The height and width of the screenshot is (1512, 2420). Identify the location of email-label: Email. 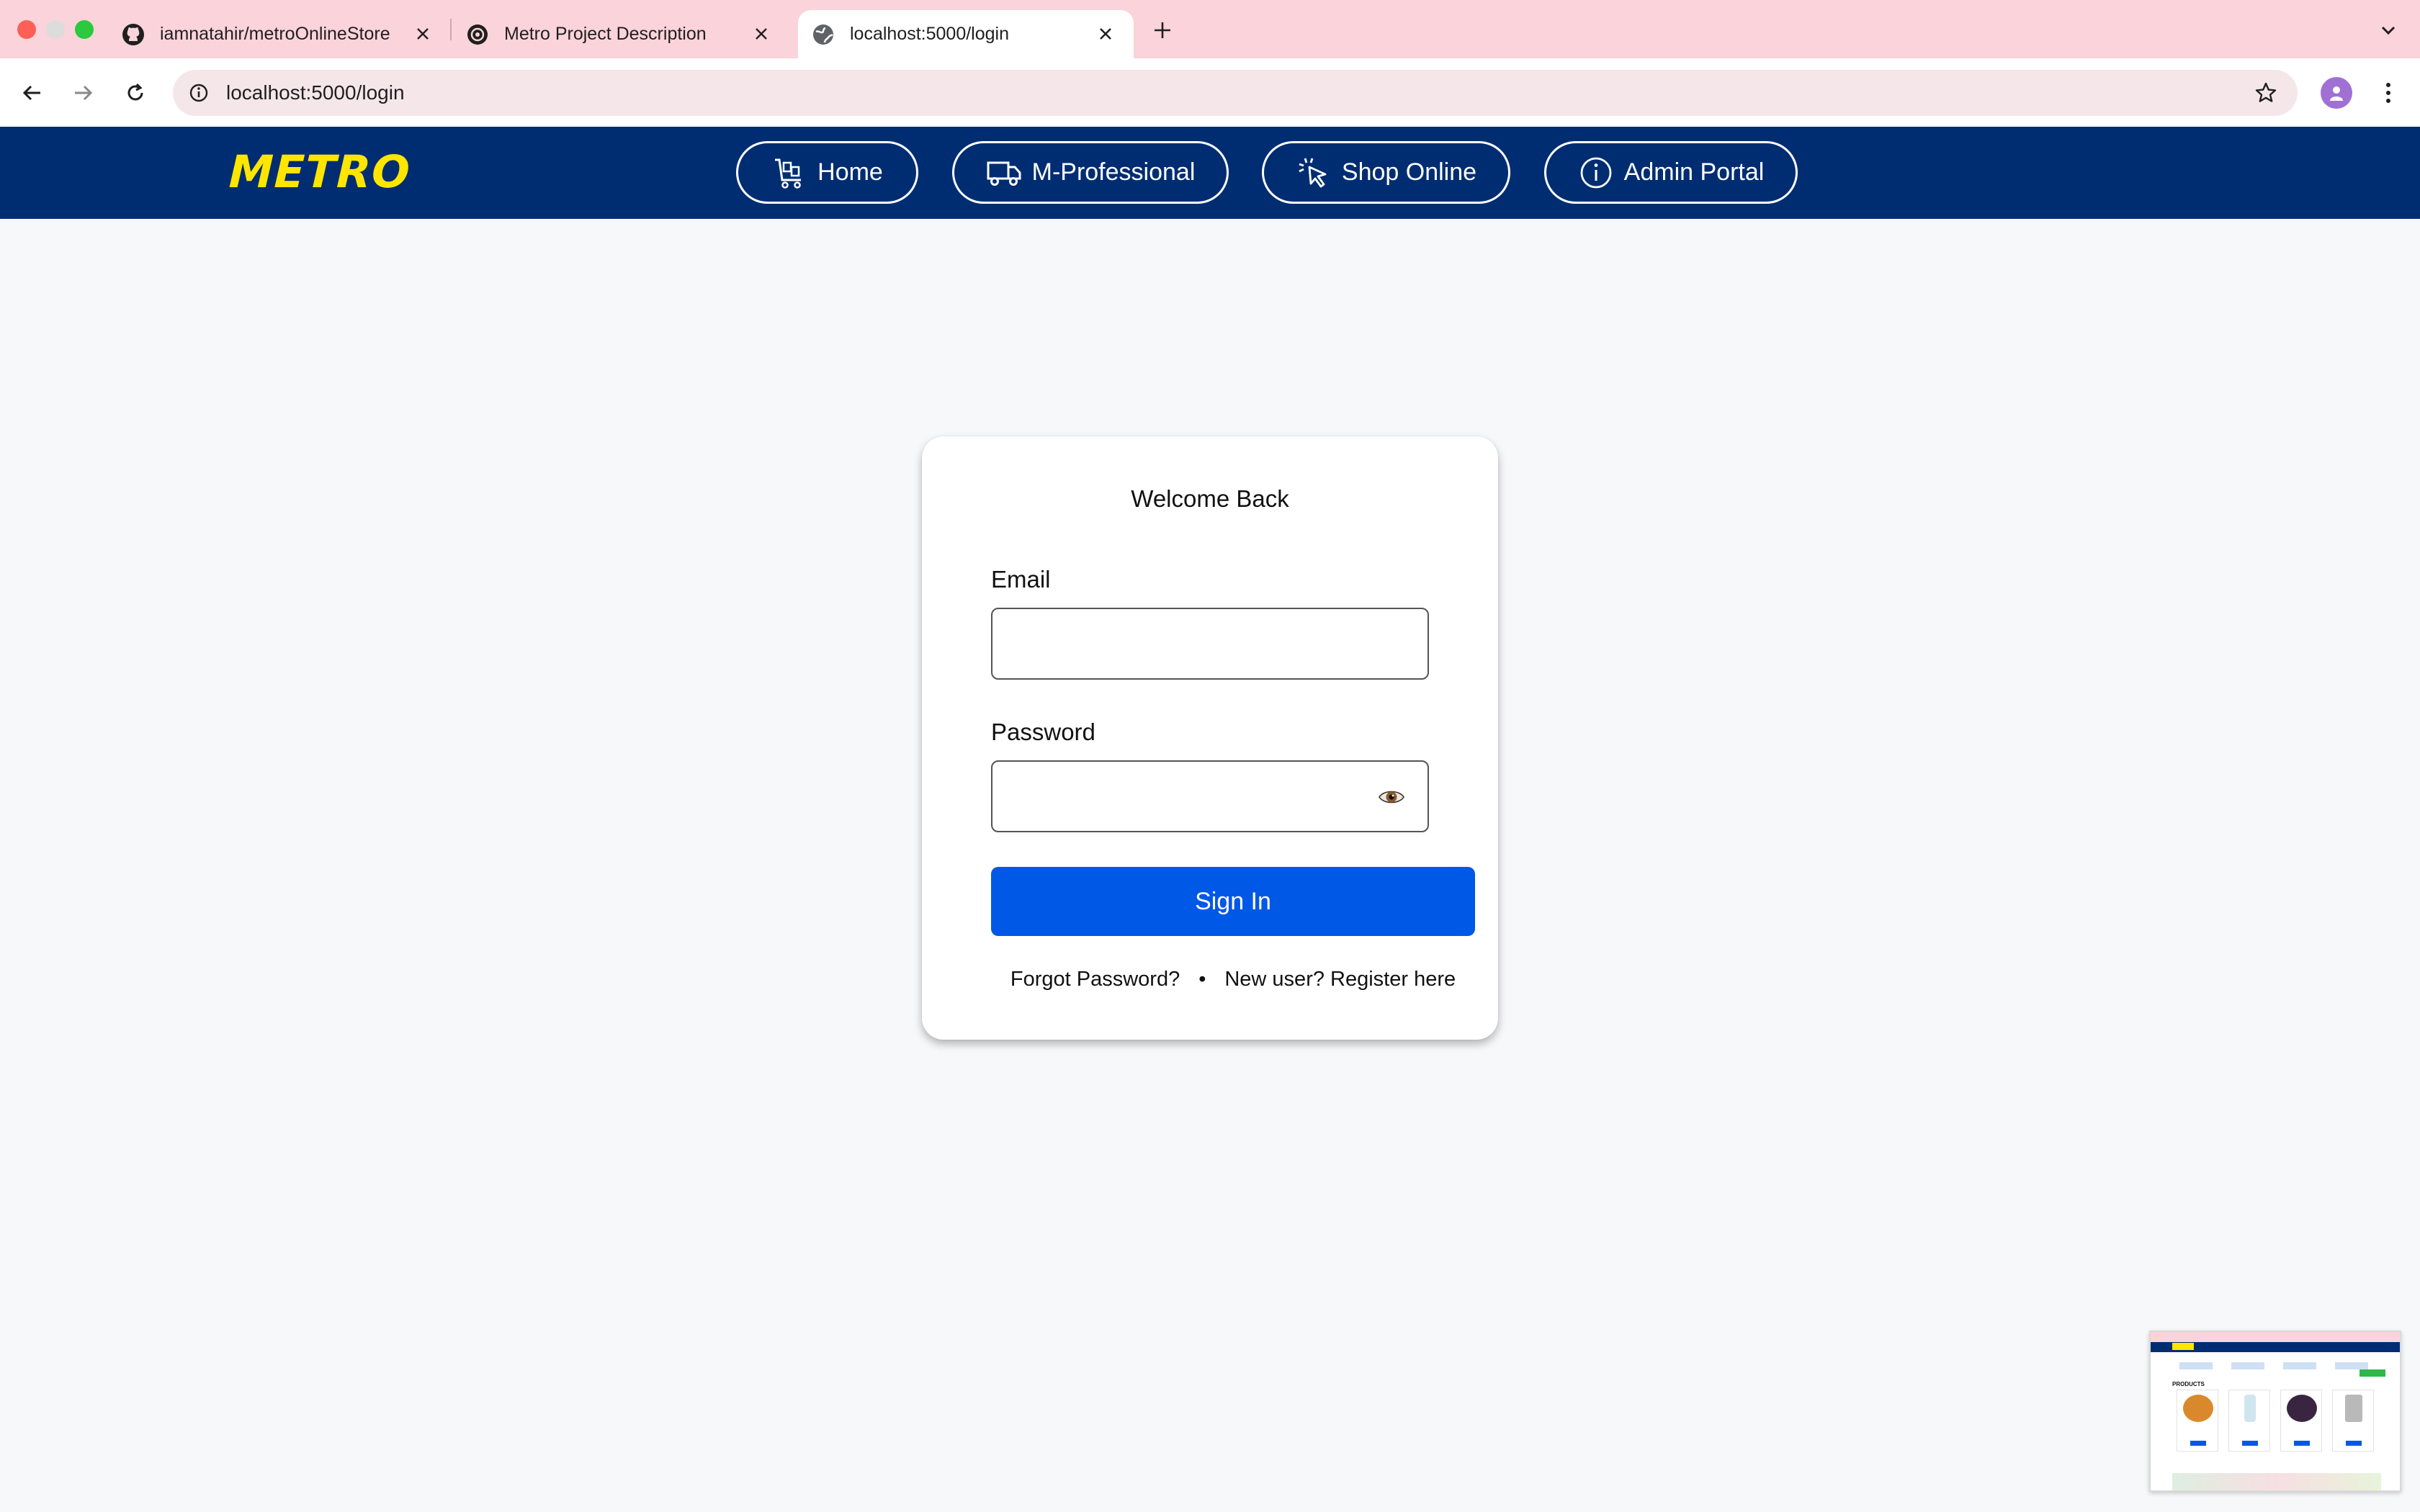
(1021, 579).